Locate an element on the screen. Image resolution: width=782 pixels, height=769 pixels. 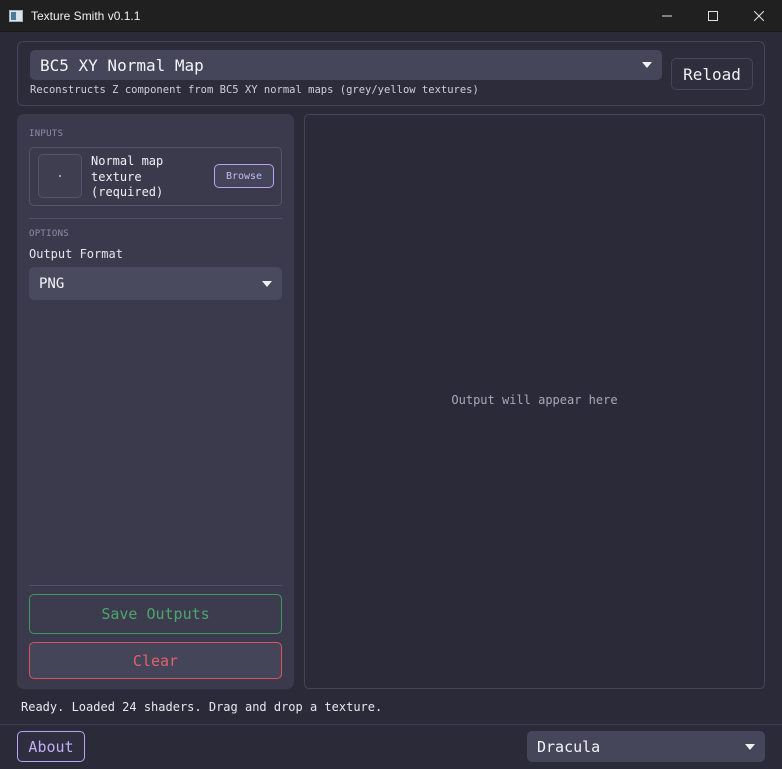
app-icon is located at coordinates (16, 15).